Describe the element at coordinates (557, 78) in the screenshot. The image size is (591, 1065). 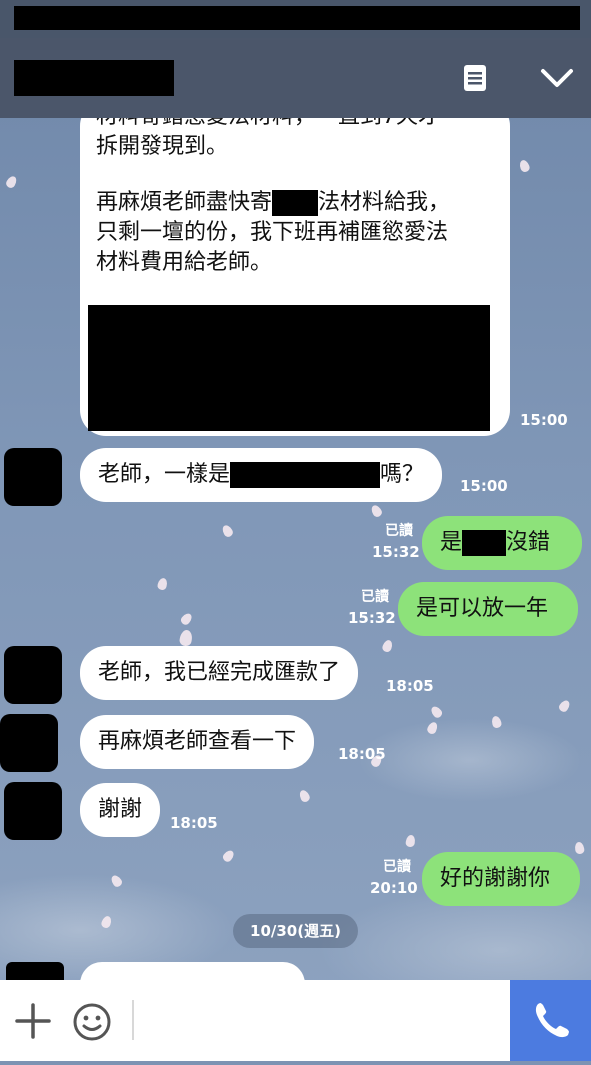
I see `chevron-down-icon` at that location.